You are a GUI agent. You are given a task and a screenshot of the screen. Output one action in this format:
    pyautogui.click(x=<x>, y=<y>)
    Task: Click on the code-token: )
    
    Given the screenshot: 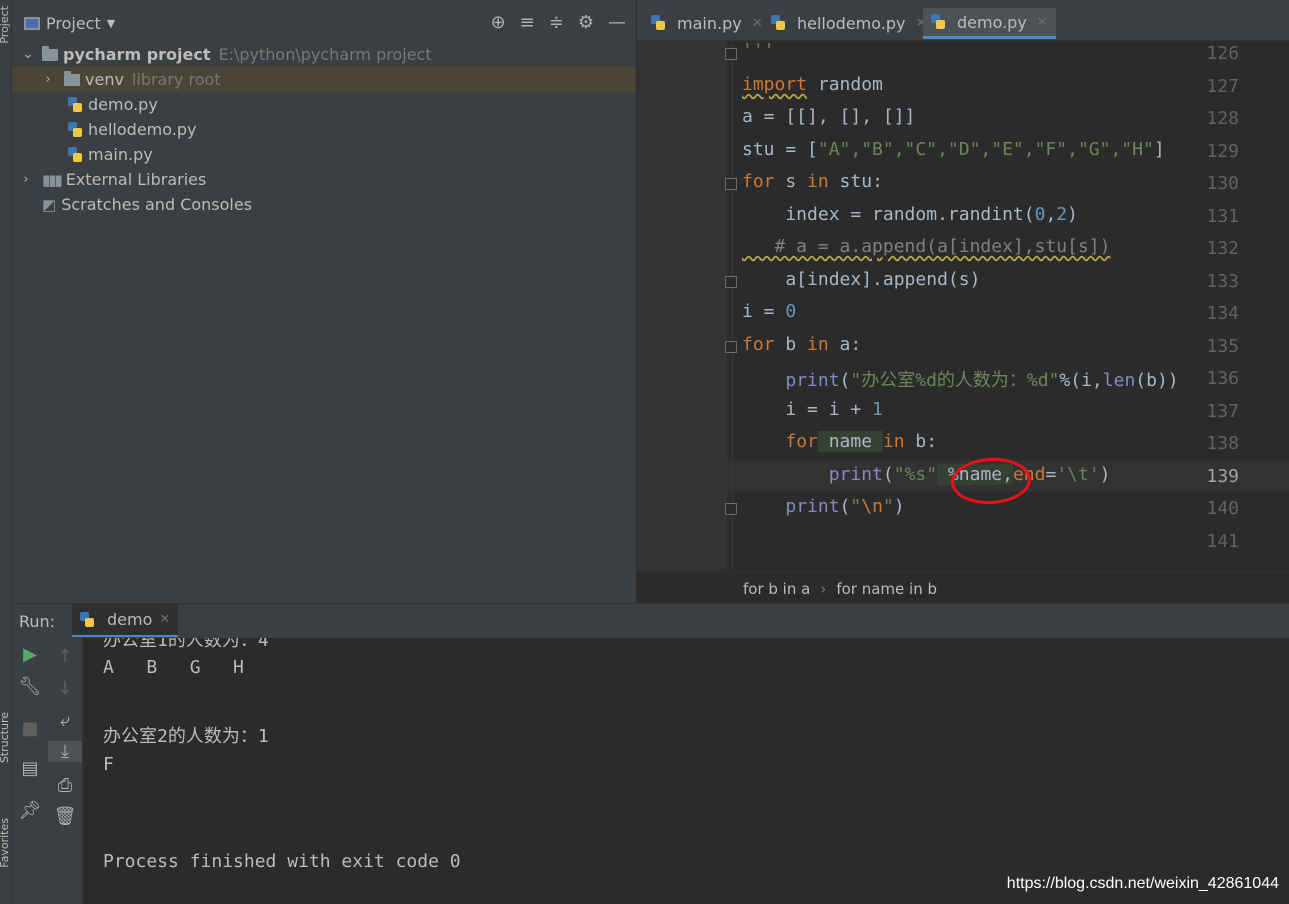 What is the action you would take?
    pyautogui.click(x=1105, y=474)
    